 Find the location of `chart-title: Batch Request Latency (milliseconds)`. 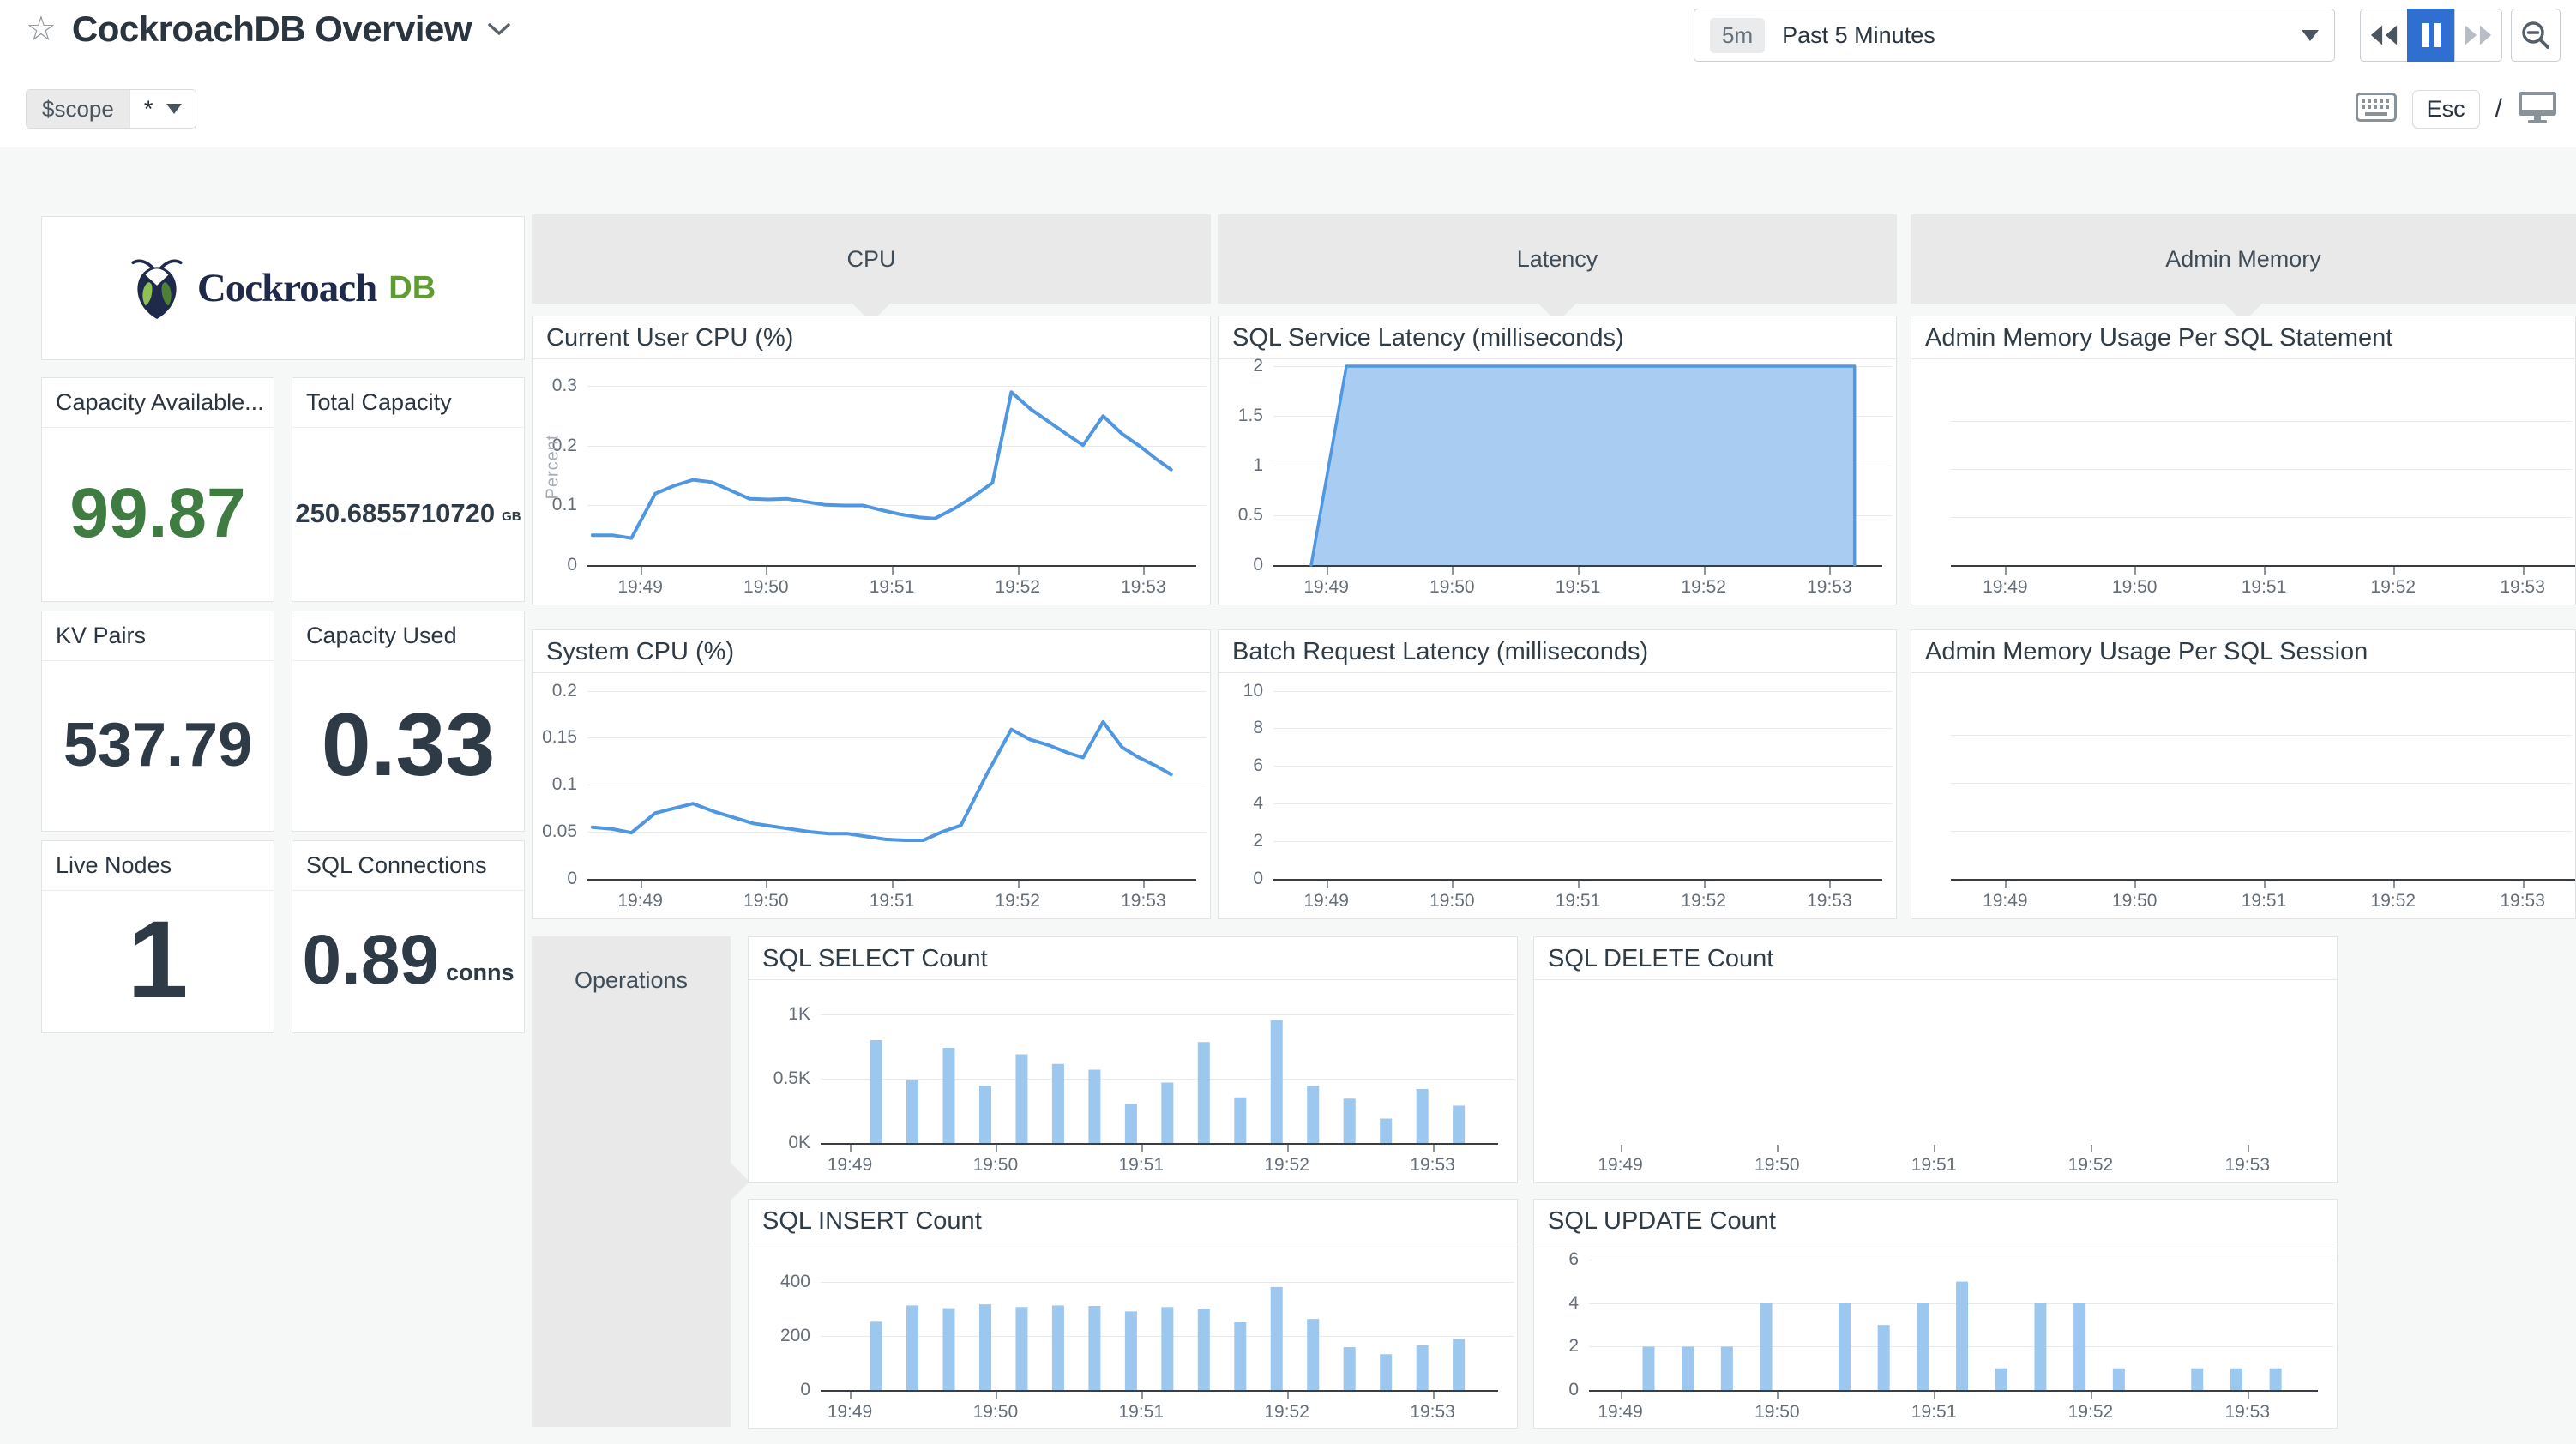

chart-title: Batch Request Latency (milliseconds) is located at coordinates (1557, 651).